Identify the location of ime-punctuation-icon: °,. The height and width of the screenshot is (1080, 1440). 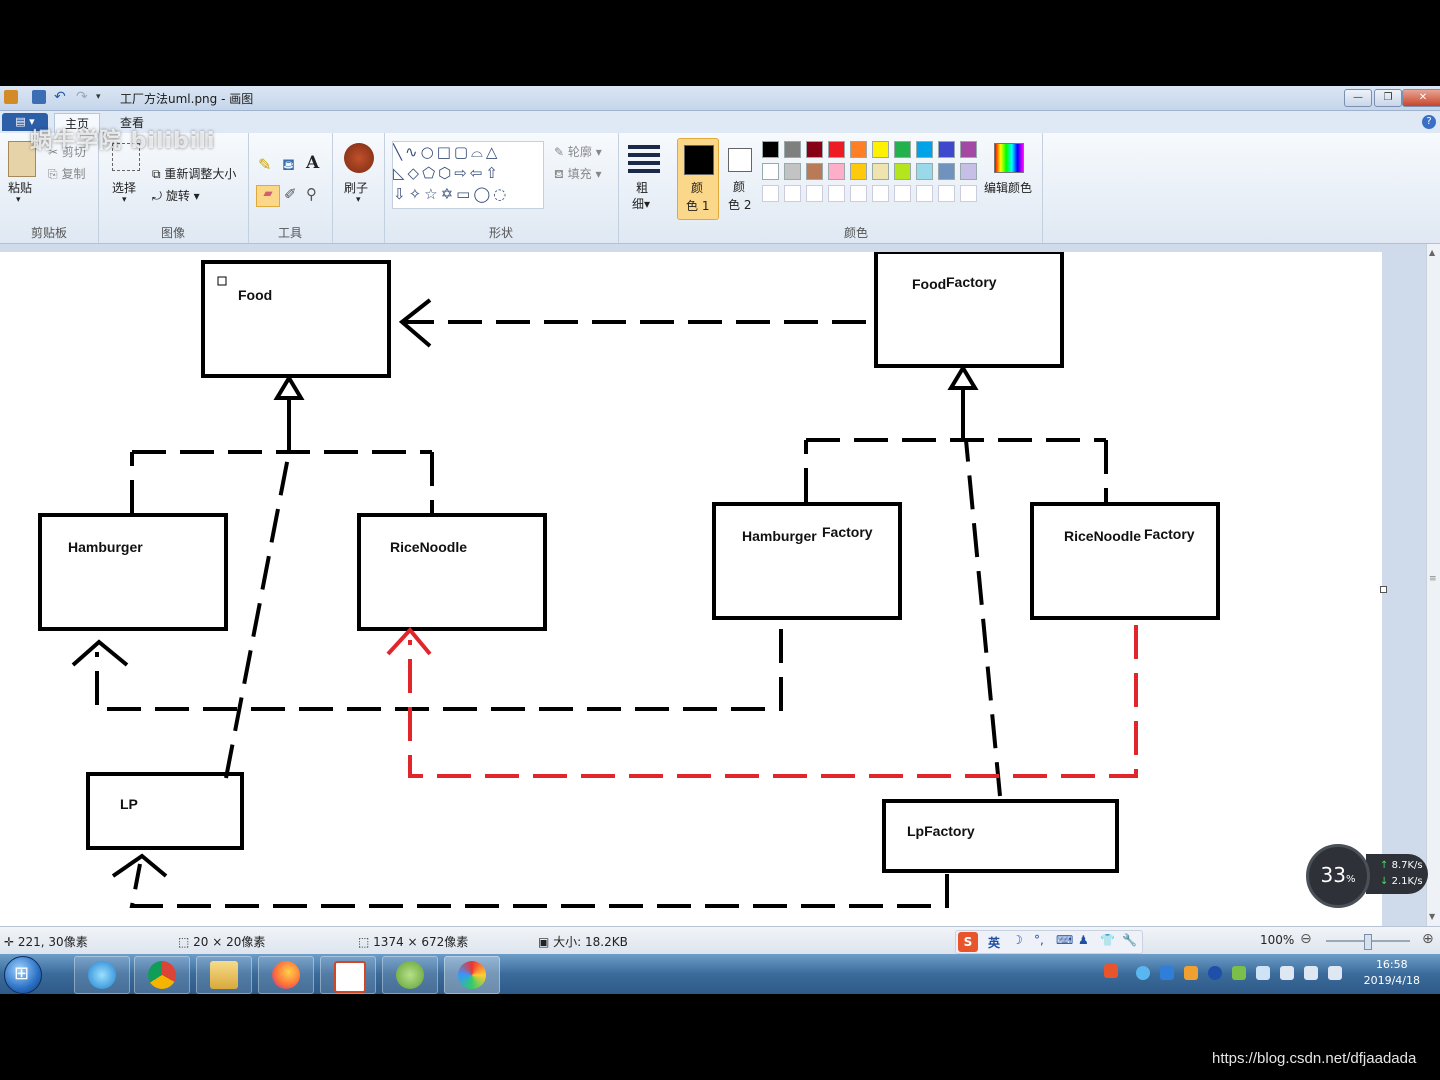
(1039, 940).